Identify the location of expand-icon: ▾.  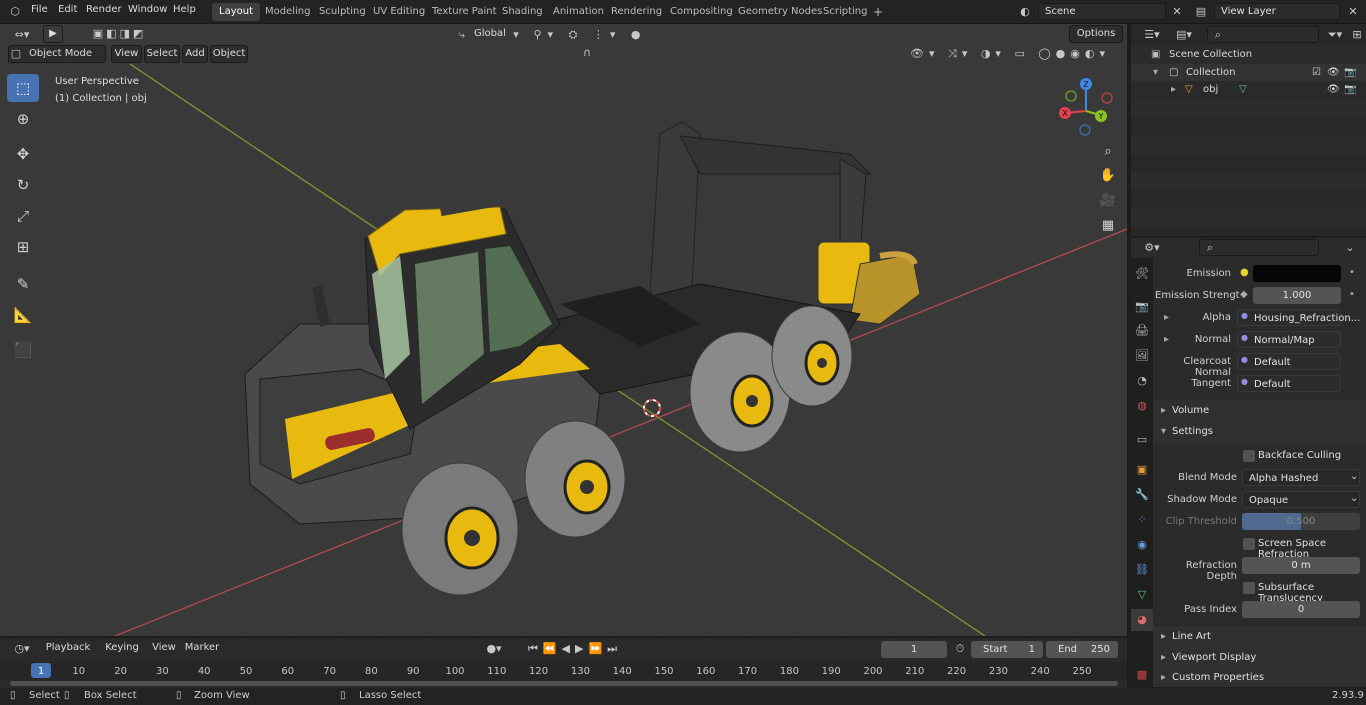
(1155, 73).